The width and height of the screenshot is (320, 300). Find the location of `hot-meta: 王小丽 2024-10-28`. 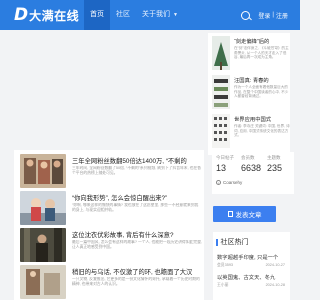

hot-meta: 王小丽 2024-10-28 is located at coordinates (252, 286).